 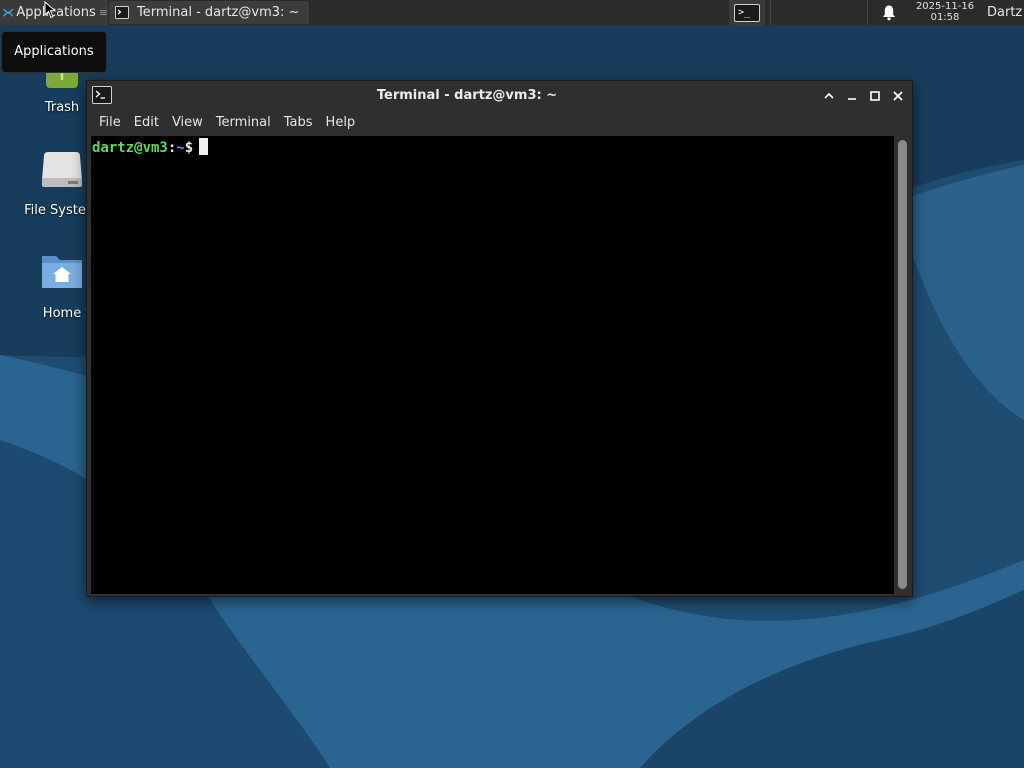 What do you see at coordinates (204, 146) in the screenshot?
I see `text-cursor` at bounding box center [204, 146].